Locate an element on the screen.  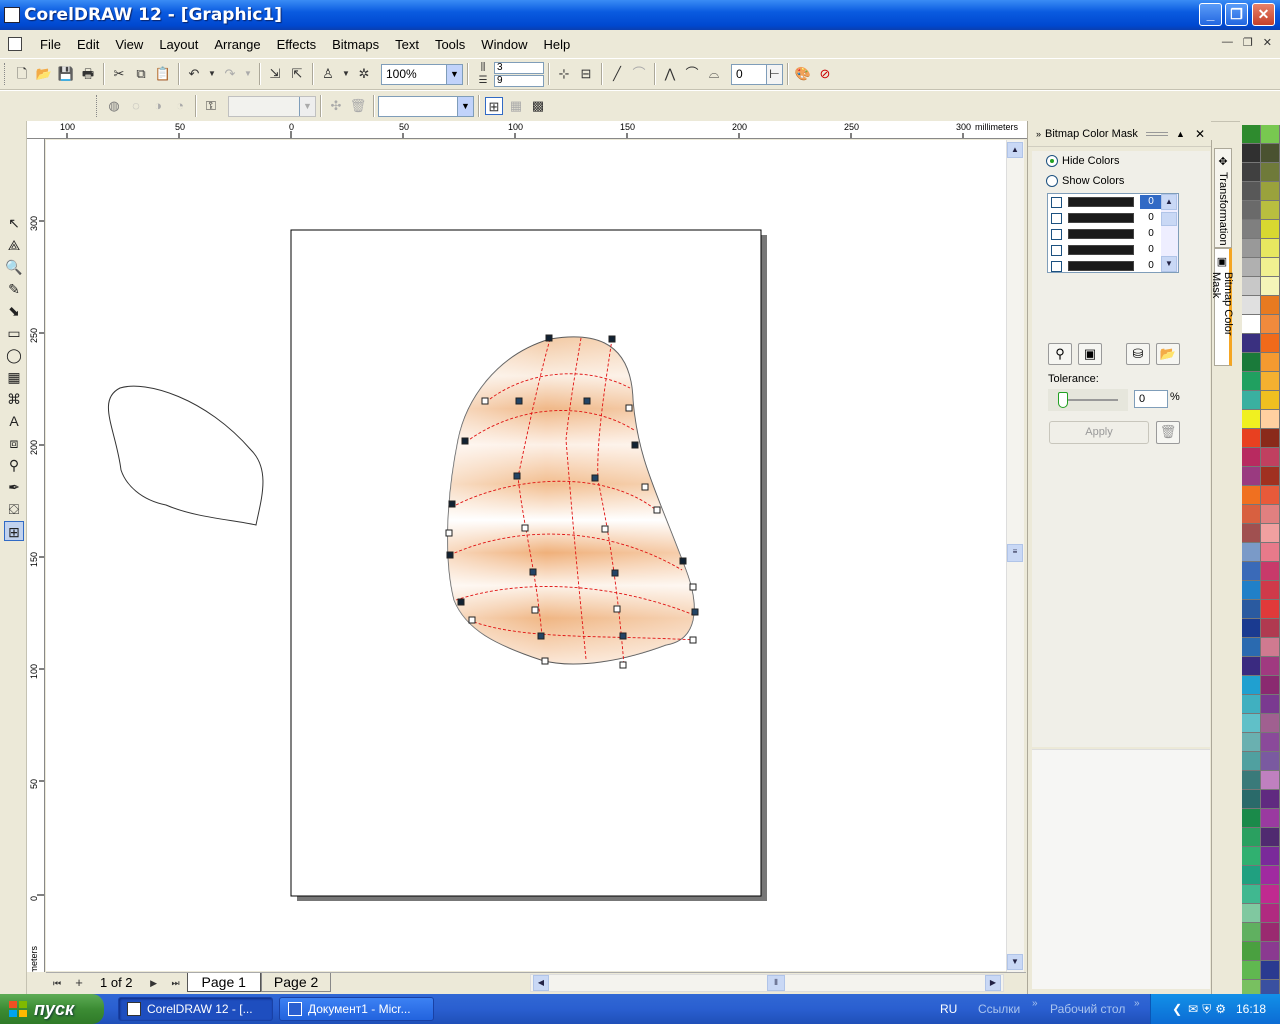
open-icon: 📂 is located at coordinates (44, 74).